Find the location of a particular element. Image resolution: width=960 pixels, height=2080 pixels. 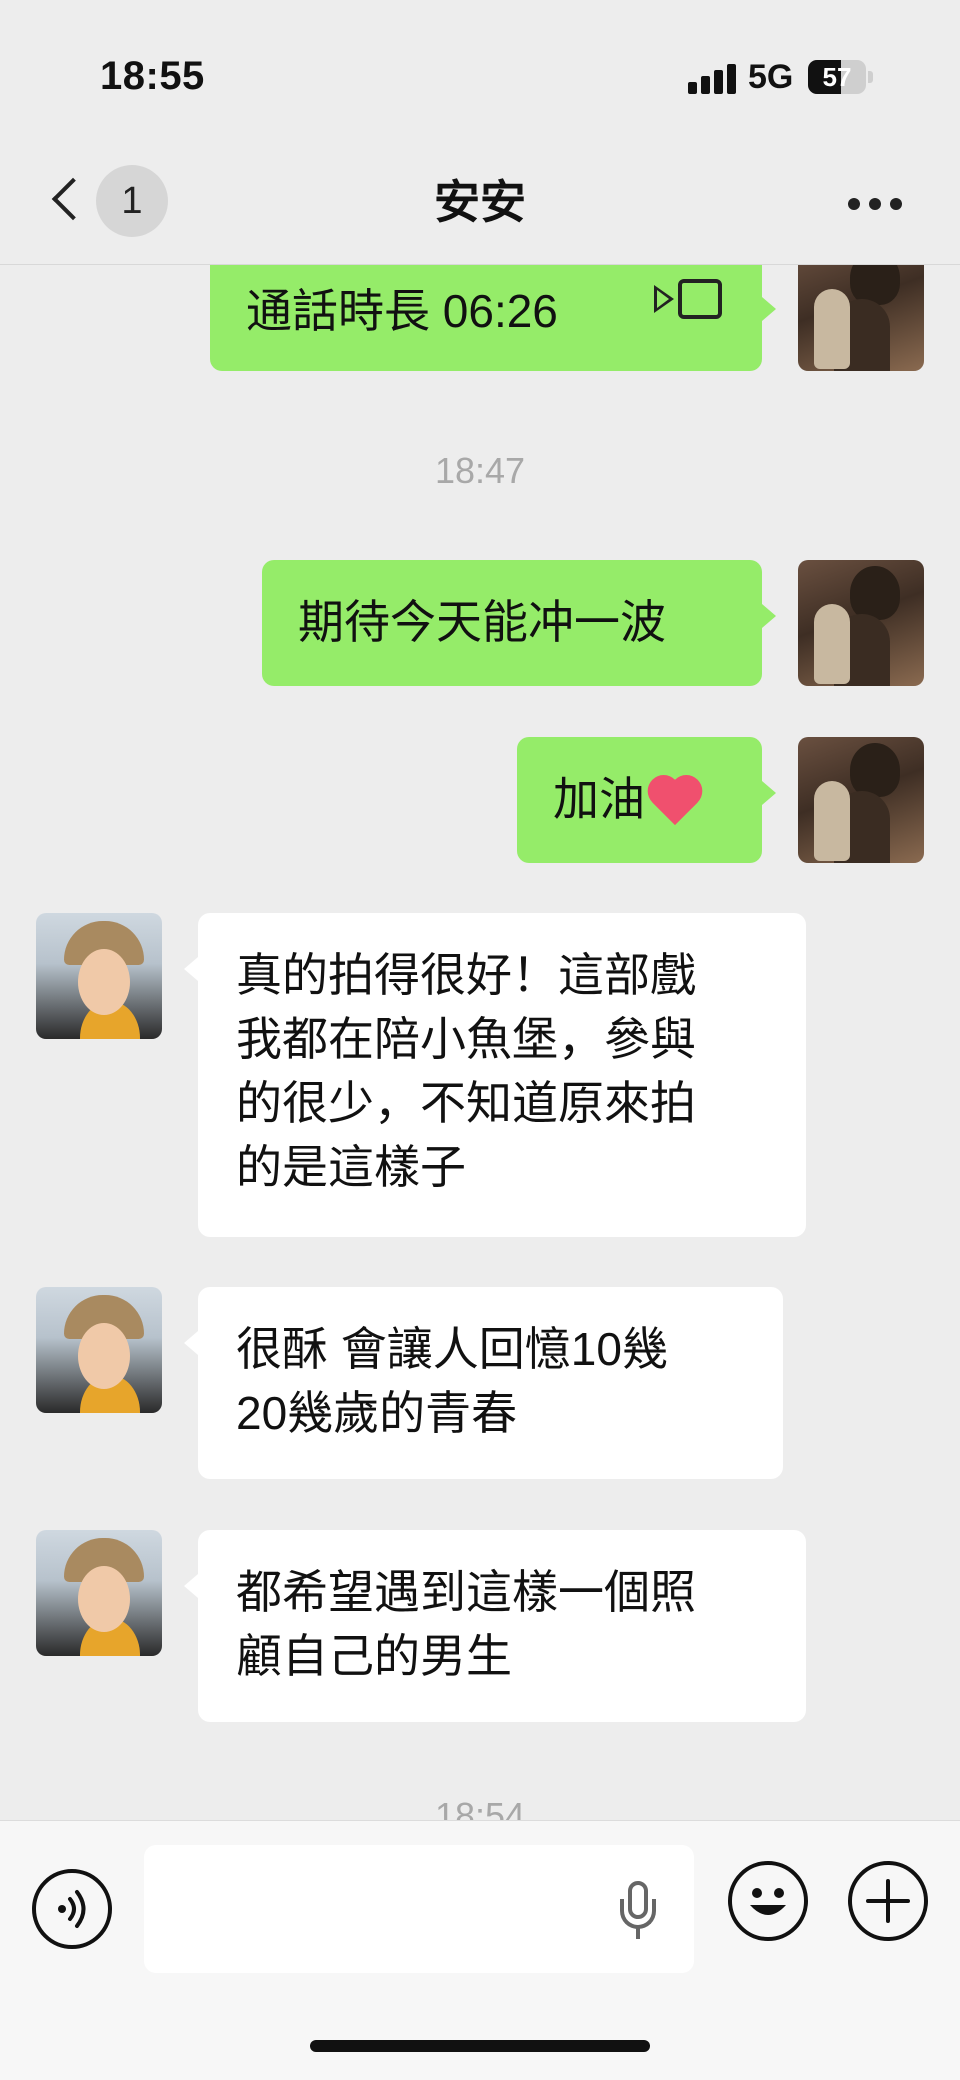

message-line: 顧自己的男生 is located at coordinates (374, 1656).